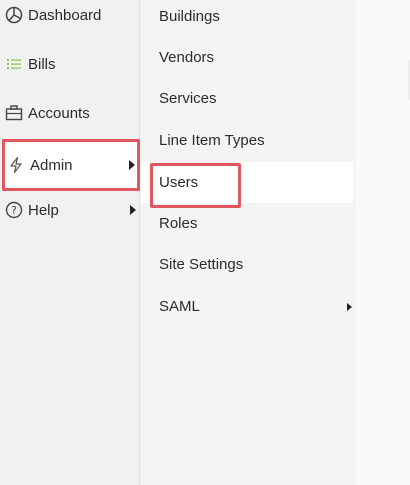  I want to click on sidebar-item-help: ? Help, so click(70, 210).